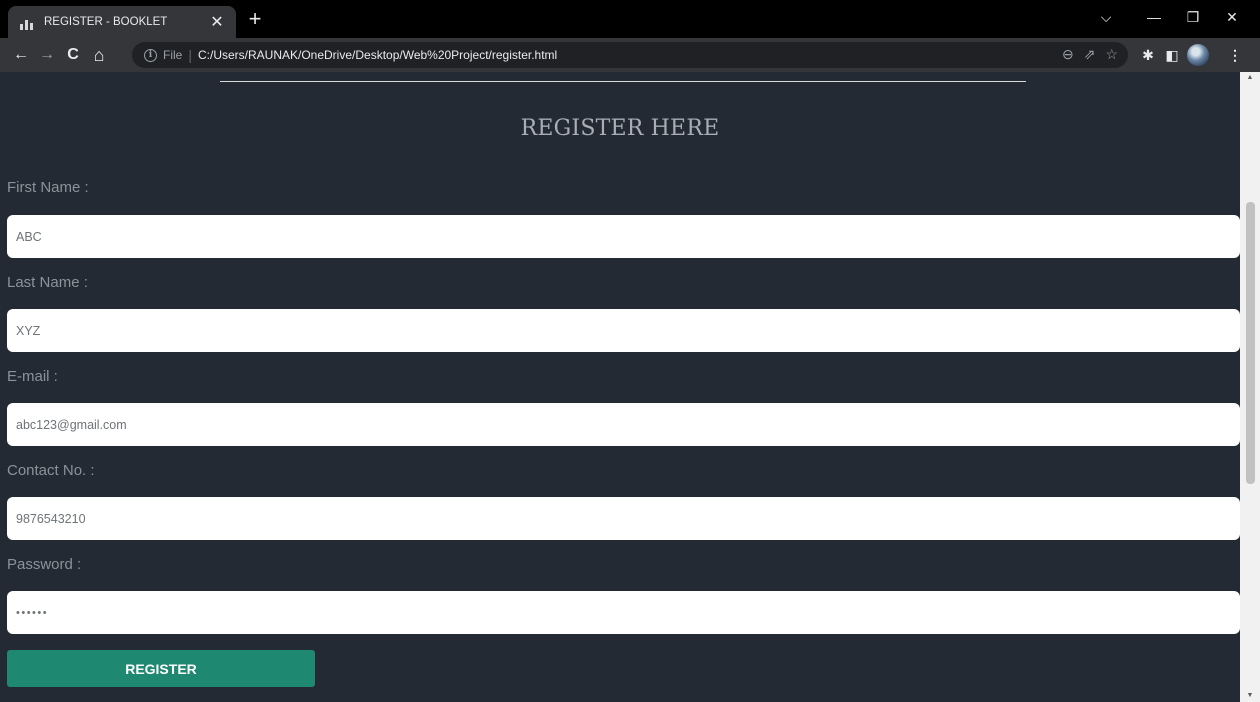 This screenshot has width=1260, height=702. What do you see at coordinates (1193, 17) in the screenshot?
I see `restore-icon: ❐` at bounding box center [1193, 17].